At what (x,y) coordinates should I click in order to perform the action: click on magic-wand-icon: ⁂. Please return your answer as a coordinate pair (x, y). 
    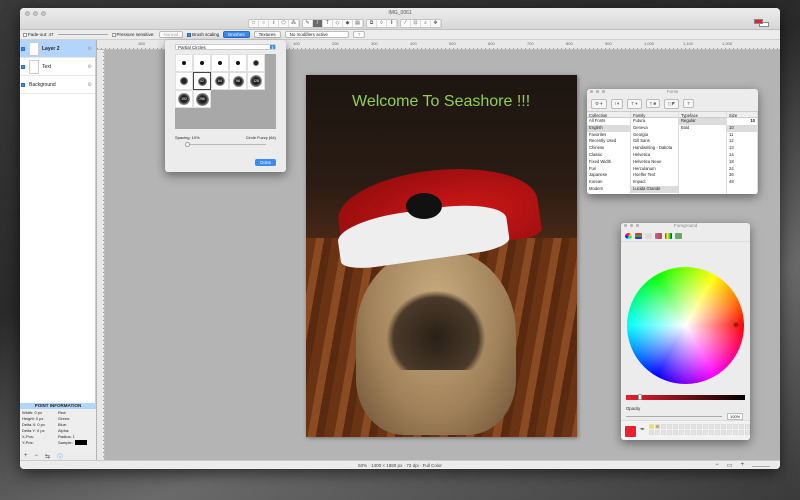
    Looking at the image, I should click on (294, 23).